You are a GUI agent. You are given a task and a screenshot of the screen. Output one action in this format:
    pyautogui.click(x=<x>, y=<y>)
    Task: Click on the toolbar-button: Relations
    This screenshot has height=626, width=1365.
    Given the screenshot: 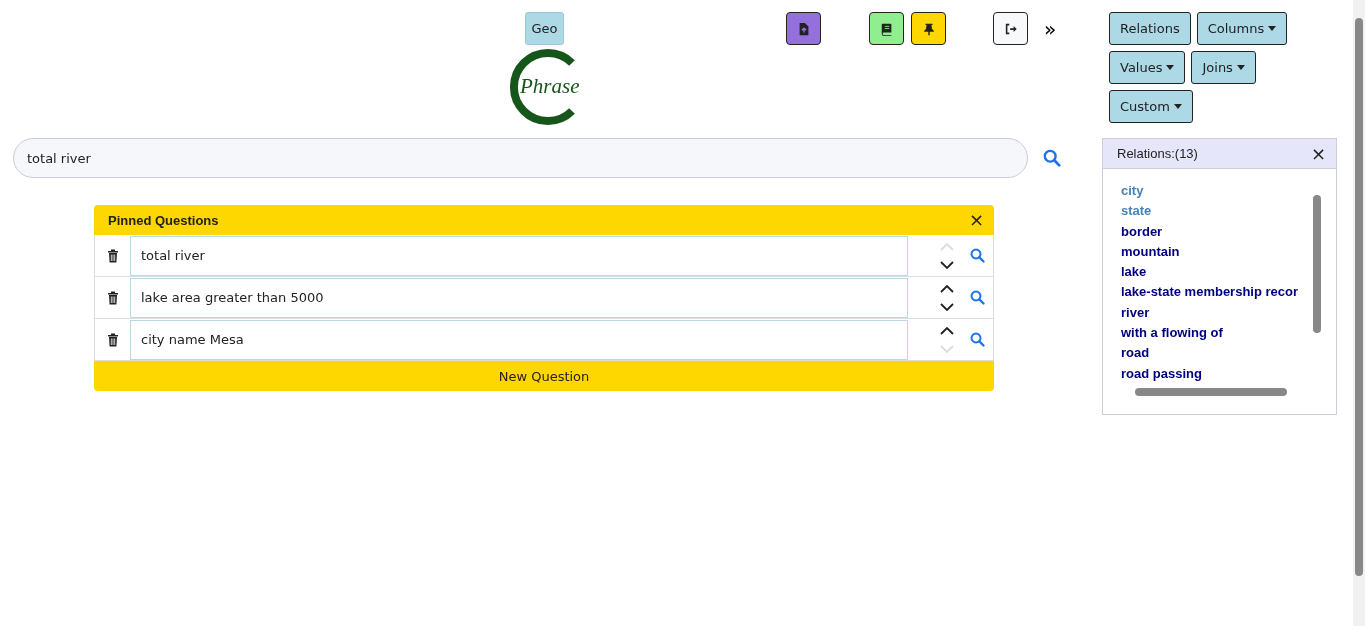 What is the action you would take?
    pyautogui.click(x=1150, y=28)
    